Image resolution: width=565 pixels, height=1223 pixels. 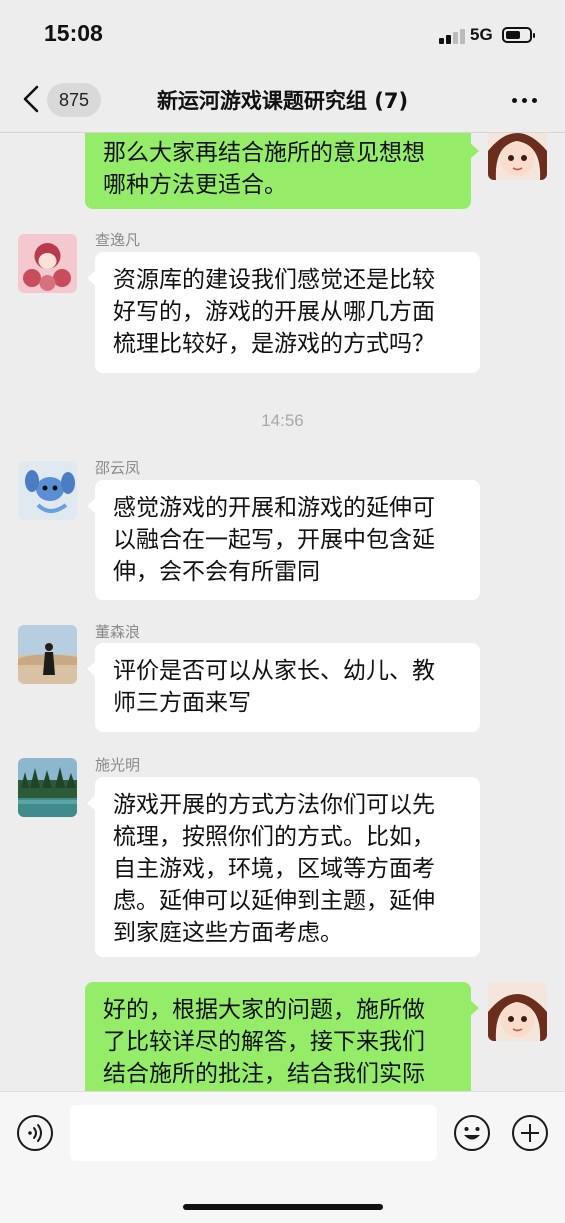 I want to click on battery-icon, so click(x=518, y=35).